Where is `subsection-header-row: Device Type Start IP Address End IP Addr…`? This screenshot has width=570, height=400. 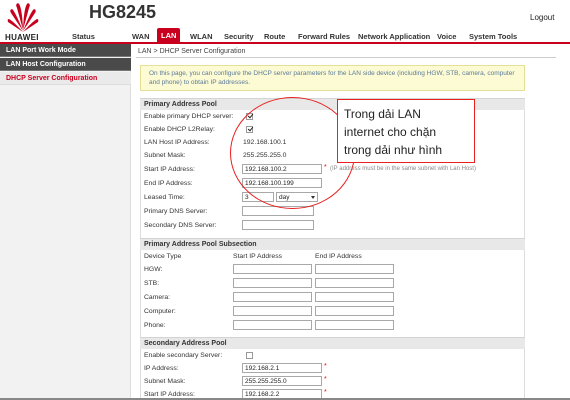 subsection-header-row: Device Type Start IP Address End IP Addr… is located at coordinates (332, 257).